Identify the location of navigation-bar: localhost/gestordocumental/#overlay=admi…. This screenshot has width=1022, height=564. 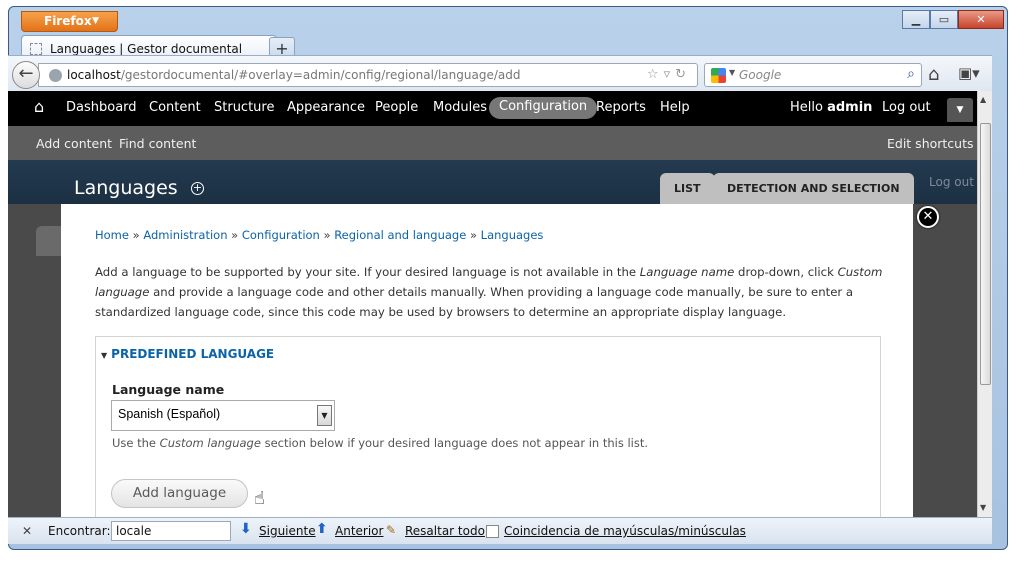
(500, 73).